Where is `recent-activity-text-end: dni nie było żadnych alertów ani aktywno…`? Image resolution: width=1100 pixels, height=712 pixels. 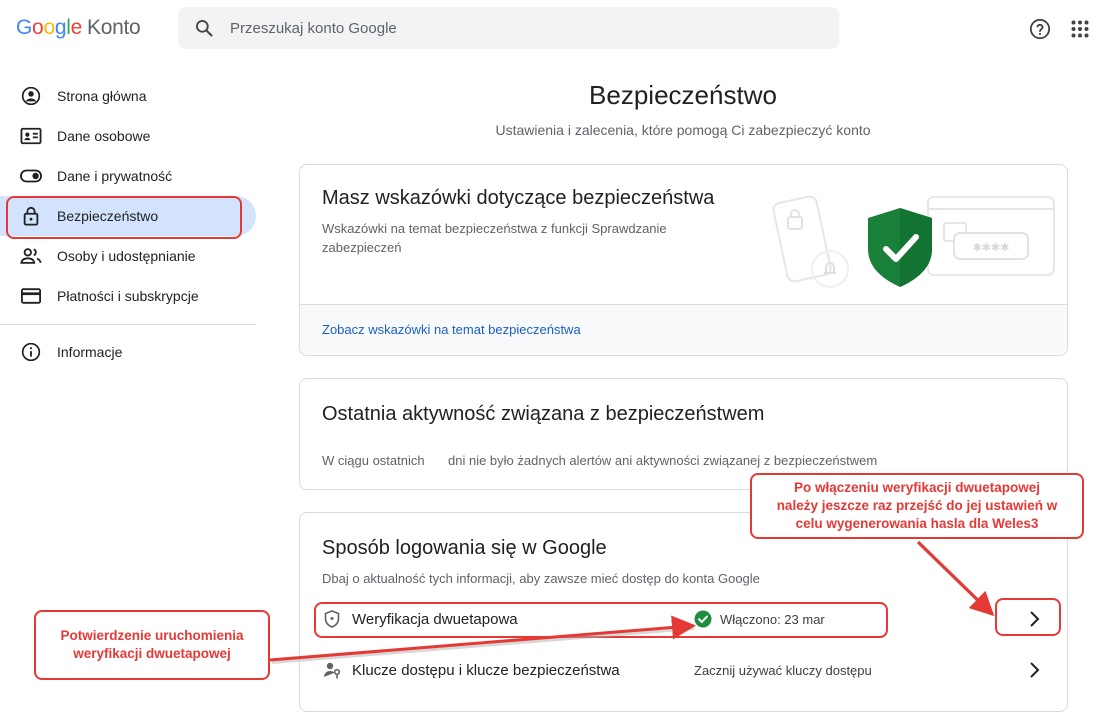
recent-activity-text-end: dni nie było żadnych alertów ani aktywno… is located at coordinates (663, 460).